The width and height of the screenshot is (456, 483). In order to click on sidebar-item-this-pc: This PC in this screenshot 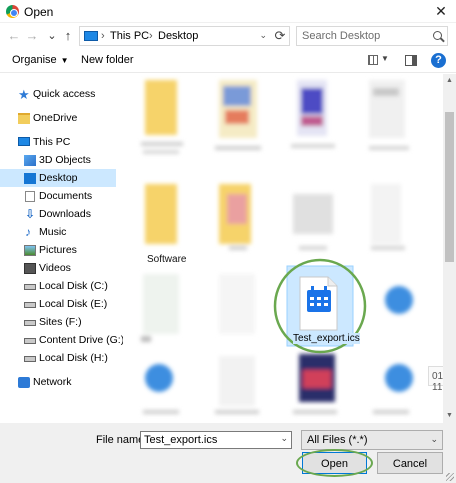, I will do `click(58, 142)`.